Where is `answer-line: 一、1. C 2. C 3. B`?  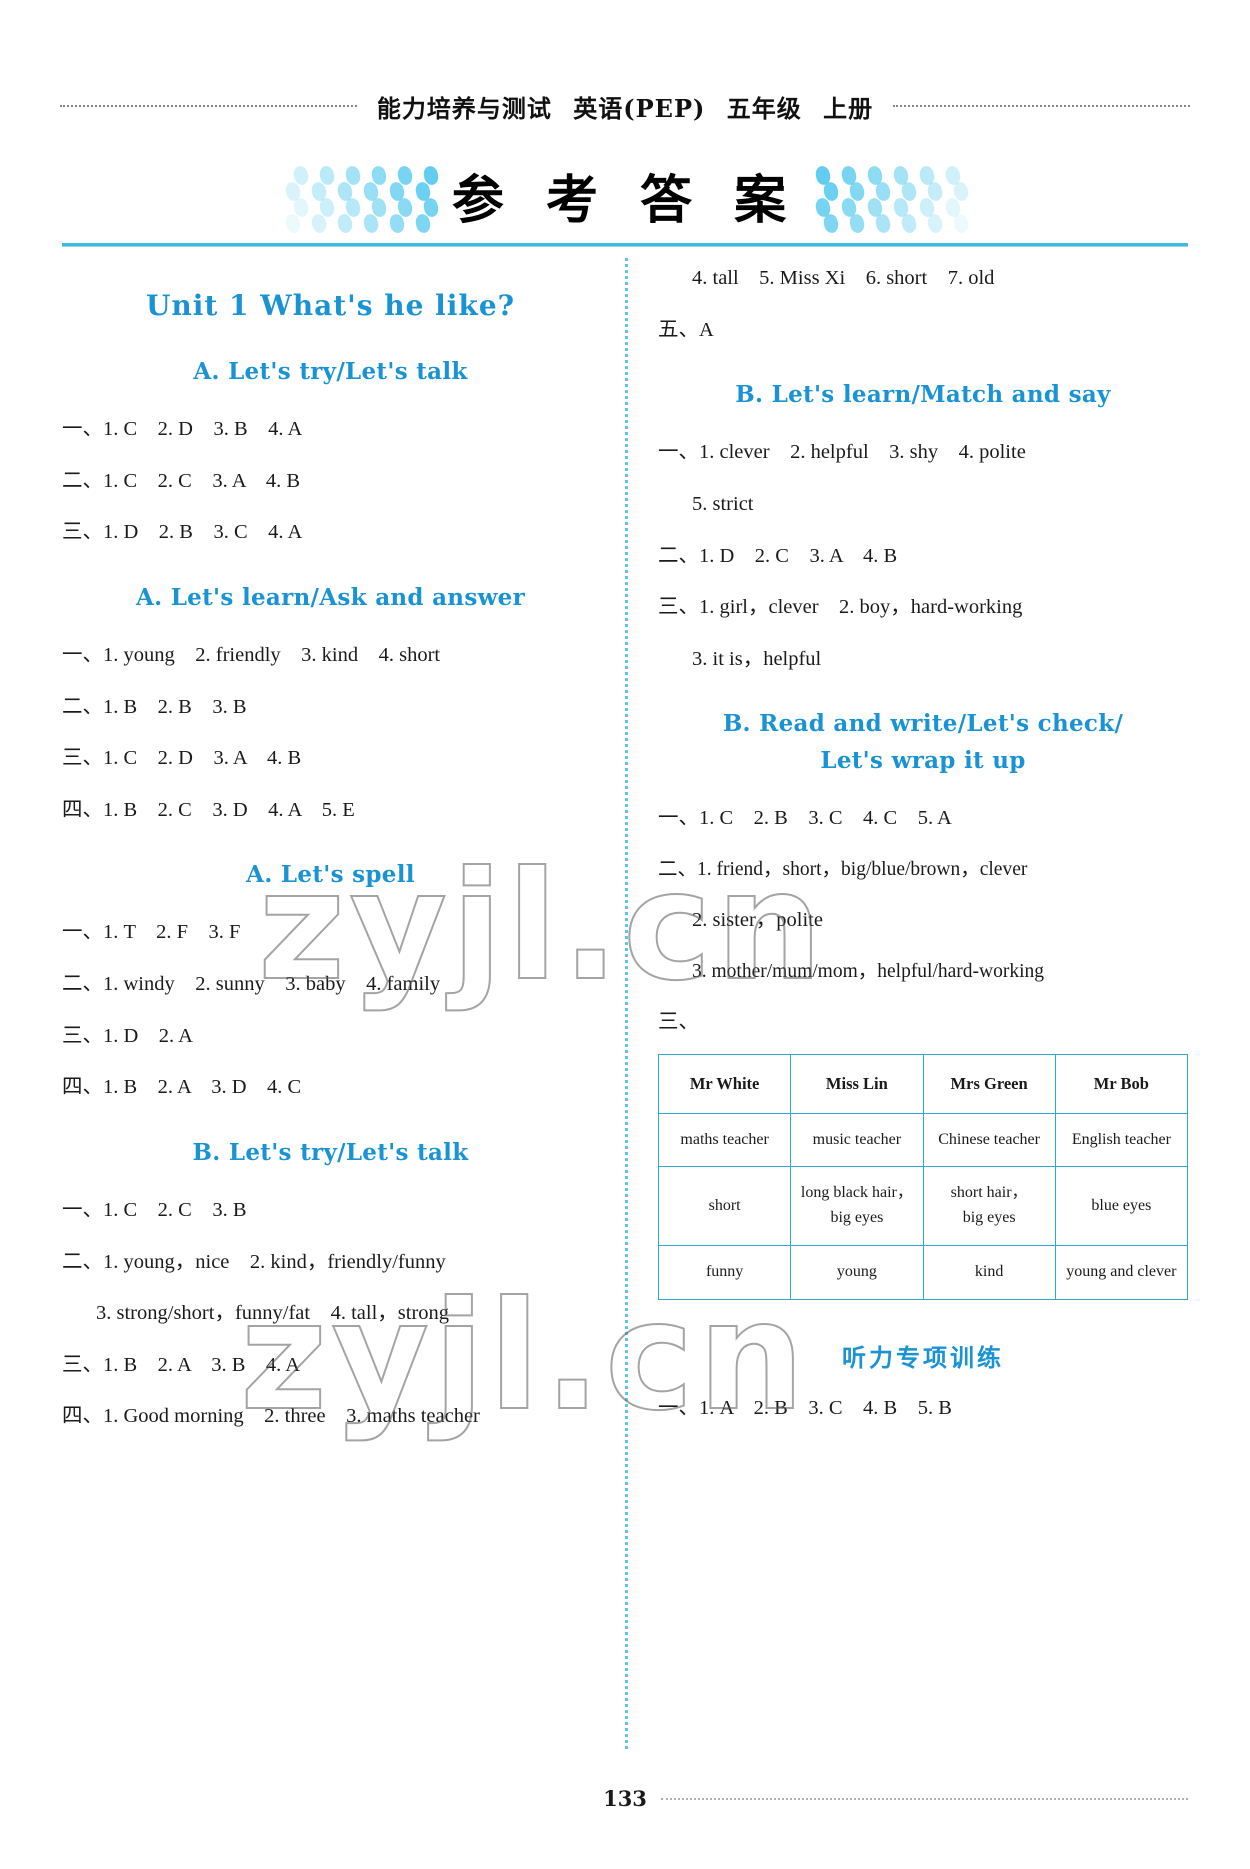 answer-line: 一、1. C 2. C 3. B is located at coordinates (154, 1209).